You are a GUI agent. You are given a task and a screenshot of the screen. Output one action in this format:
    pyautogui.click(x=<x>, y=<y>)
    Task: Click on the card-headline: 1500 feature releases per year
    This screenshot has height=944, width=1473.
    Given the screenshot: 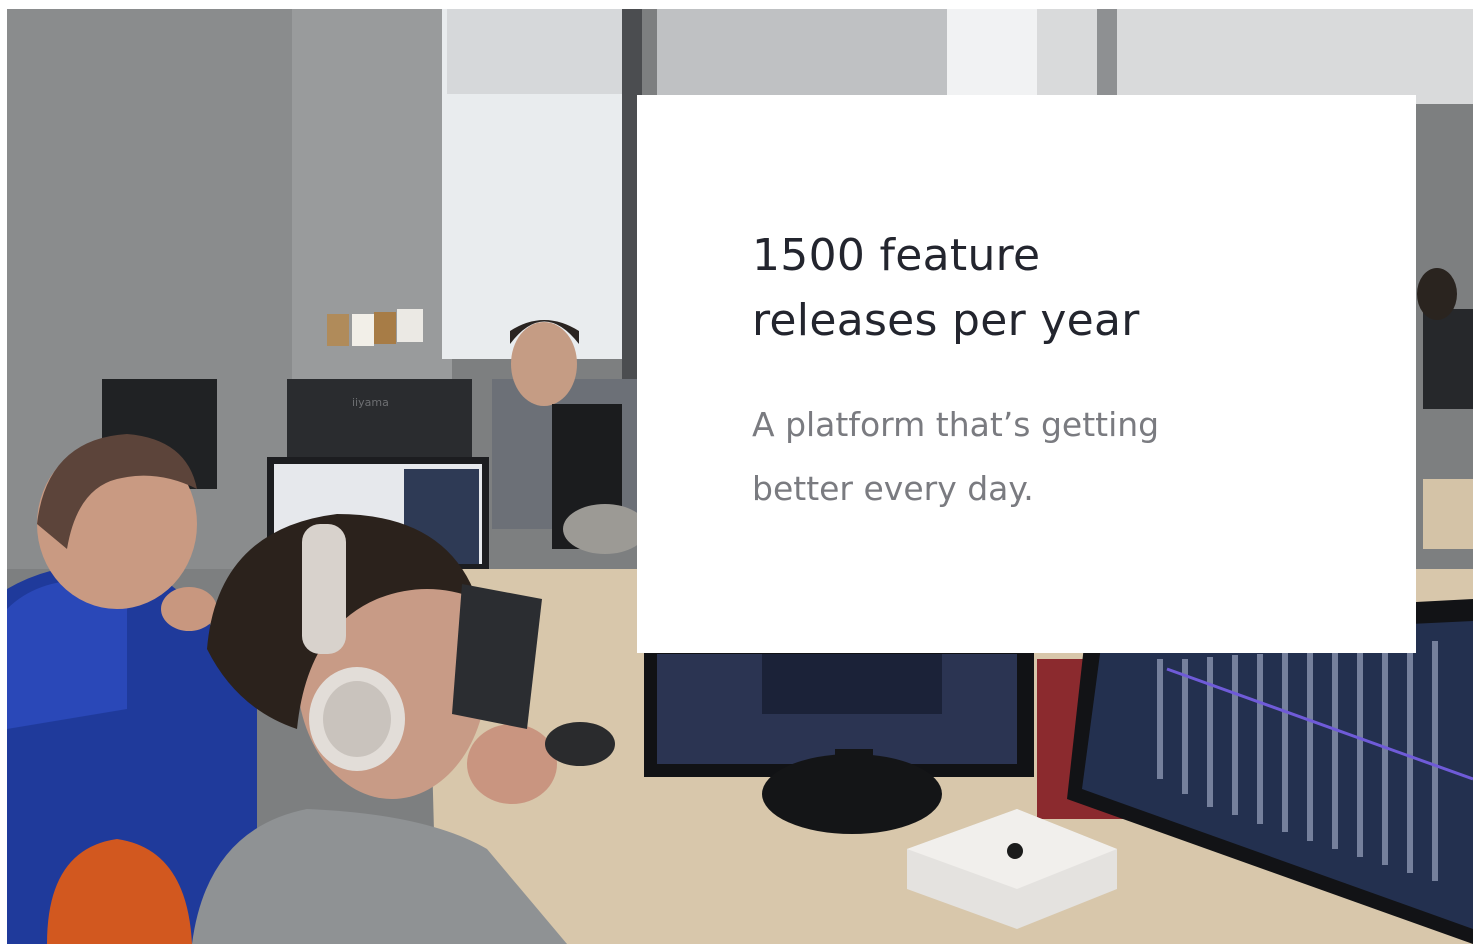 What is the action you would take?
    pyautogui.click(x=1032, y=288)
    